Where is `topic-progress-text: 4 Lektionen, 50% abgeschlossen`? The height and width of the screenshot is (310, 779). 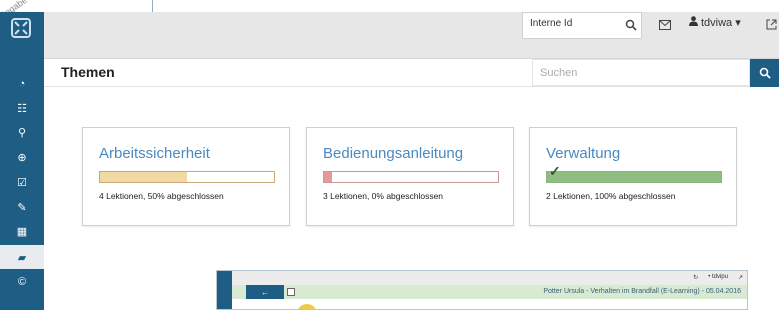
topic-progress-text: 4 Lektionen, 50% abgeschlossen is located at coordinates (161, 196).